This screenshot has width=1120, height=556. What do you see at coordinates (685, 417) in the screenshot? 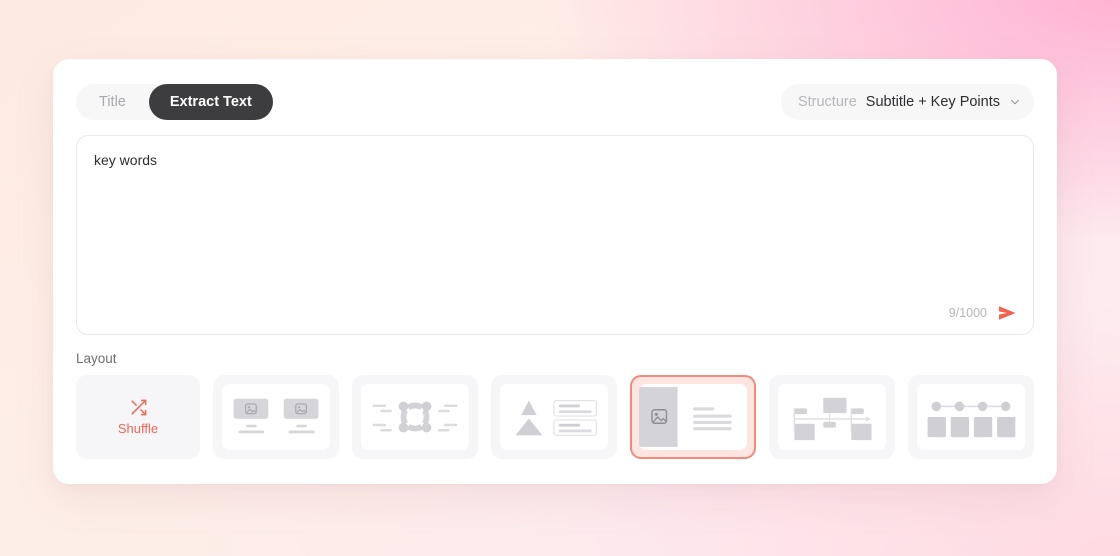
I see `image-left-text-right-icon` at bounding box center [685, 417].